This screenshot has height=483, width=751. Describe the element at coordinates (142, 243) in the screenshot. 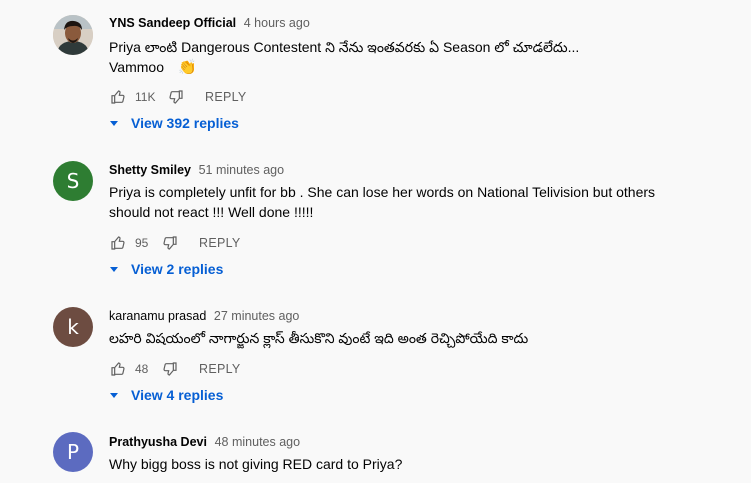

I see `like-count: 95` at that location.